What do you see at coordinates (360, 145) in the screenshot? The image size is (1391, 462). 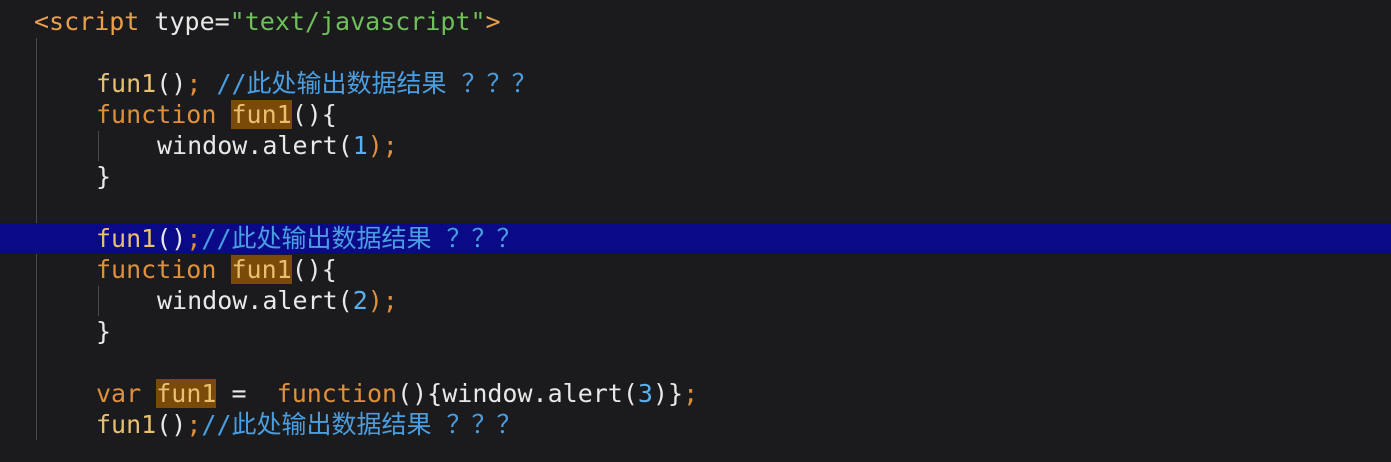 I see `alert-arg: 1` at bounding box center [360, 145].